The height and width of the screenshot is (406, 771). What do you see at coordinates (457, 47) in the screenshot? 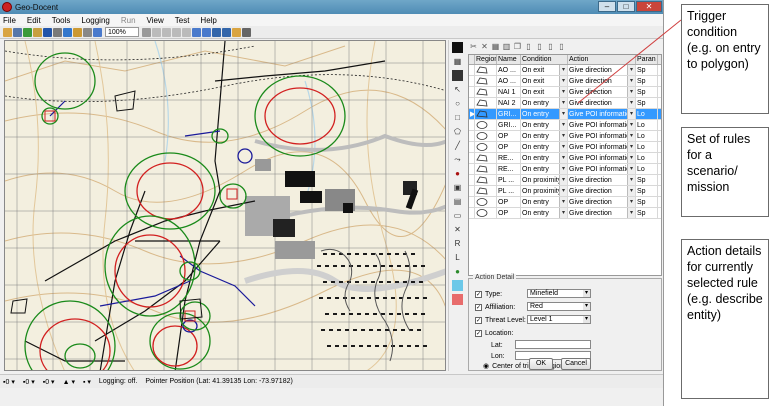
I see `color-swatch-icon` at bounding box center [457, 47].